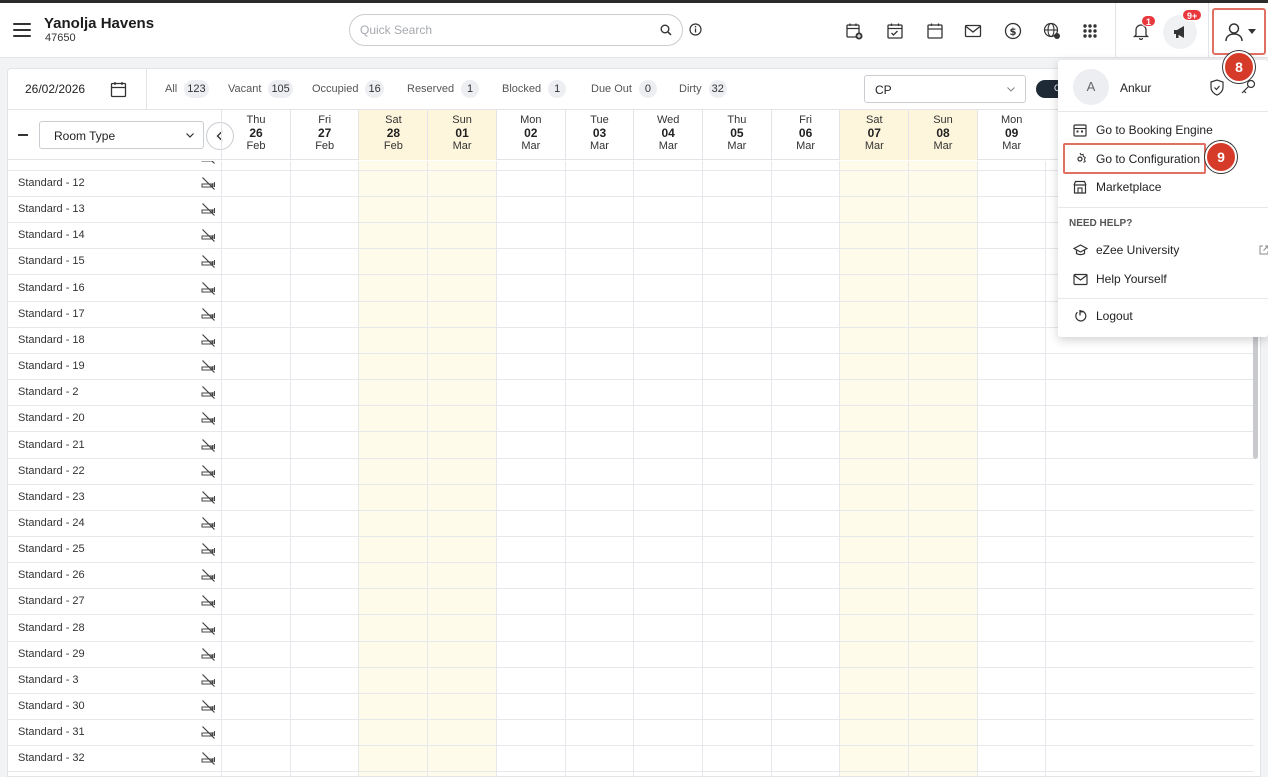  What do you see at coordinates (631, 419) in the screenshot?
I see `table-row: Standard - 20` at bounding box center [631, 419].